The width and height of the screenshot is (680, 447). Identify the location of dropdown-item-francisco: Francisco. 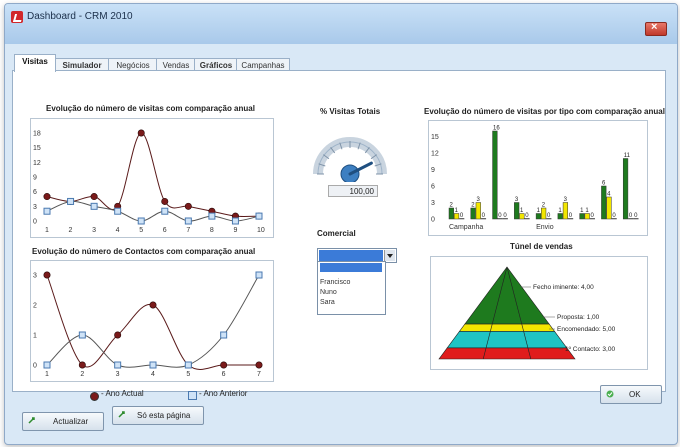
(351, 282).